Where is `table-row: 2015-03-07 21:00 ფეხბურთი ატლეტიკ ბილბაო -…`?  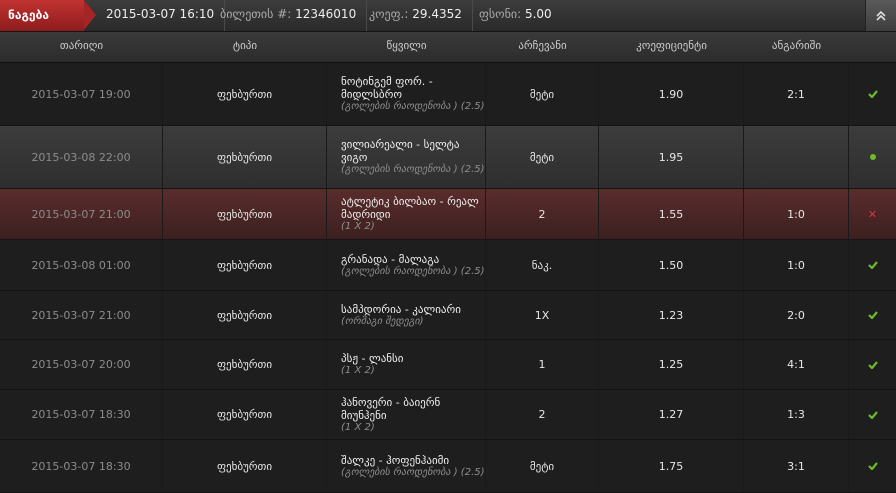
table-row: 2015-03-07 21:00 ფეხბურთი ატლეტიკ ბილბაო -… is located at coordinates (448, 214).